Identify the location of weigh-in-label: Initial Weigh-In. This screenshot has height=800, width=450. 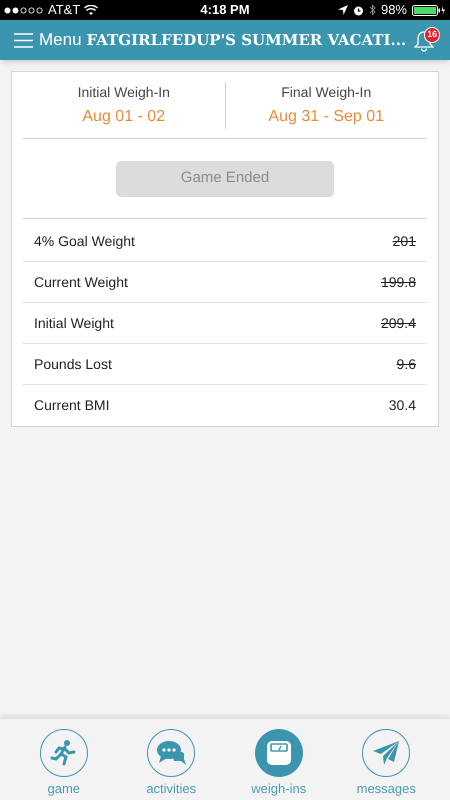
(124, 92).